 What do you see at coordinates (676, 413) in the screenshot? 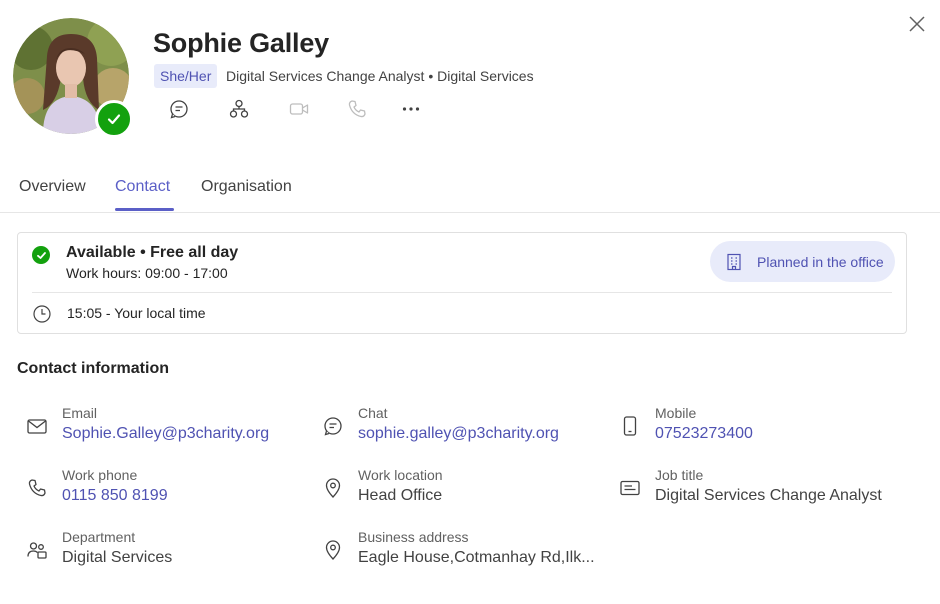
I see `mobile-label: Mobile` at bounding box center [676, 413].